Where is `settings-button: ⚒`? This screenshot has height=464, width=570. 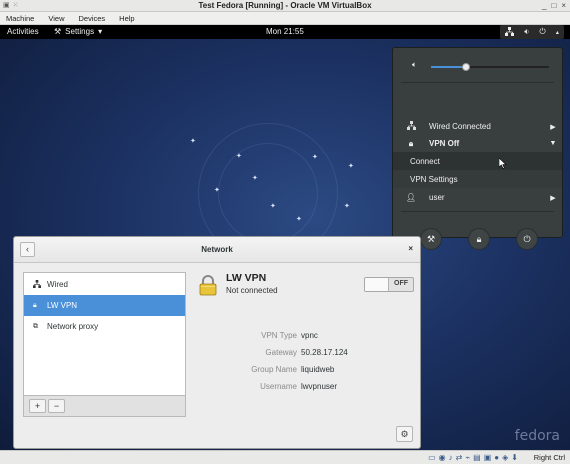
settings-button: ⚒ is located at coordinates (431, 239).